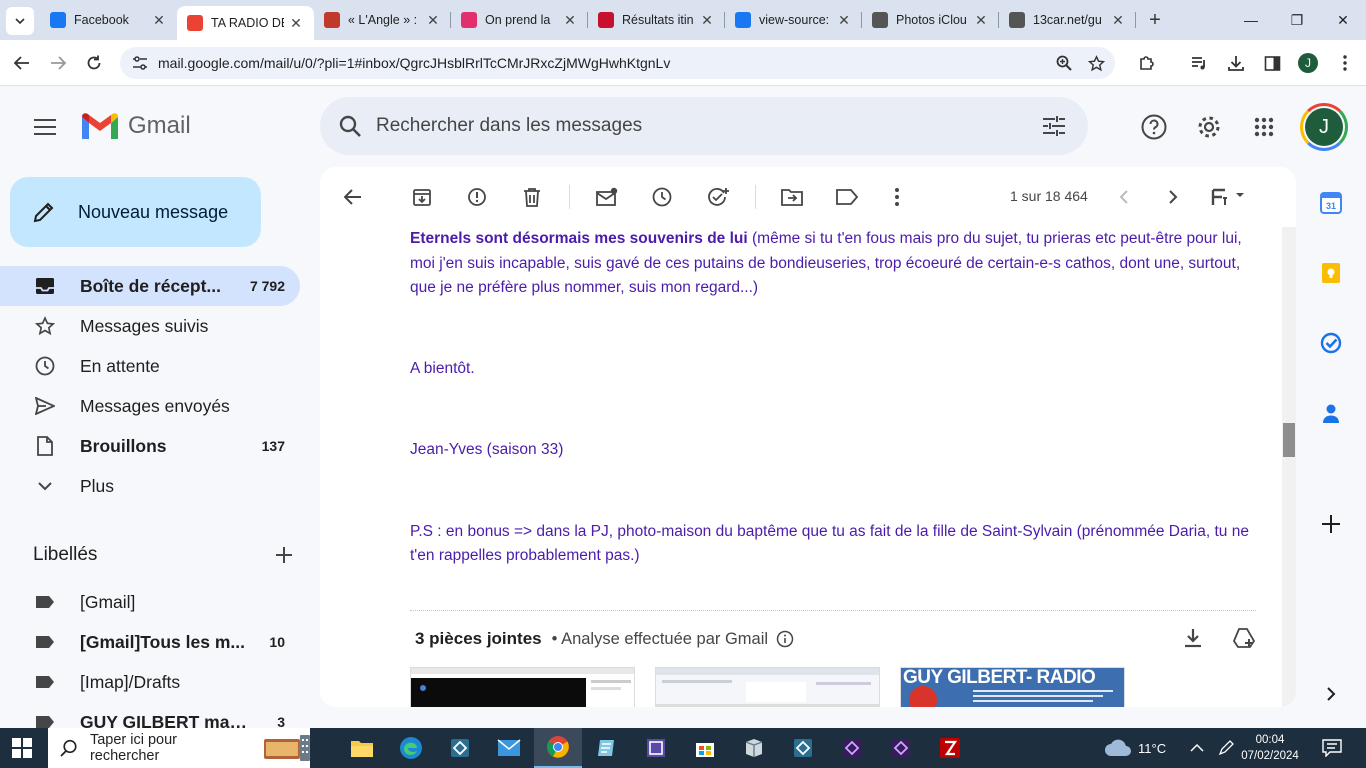 The height and width of the screenshot is (768, 1366). What do you see at coordinates (150, 406) in the screenshot?
I see `sidebar-item: Messages envoyés` at bounding box center [150, 406].